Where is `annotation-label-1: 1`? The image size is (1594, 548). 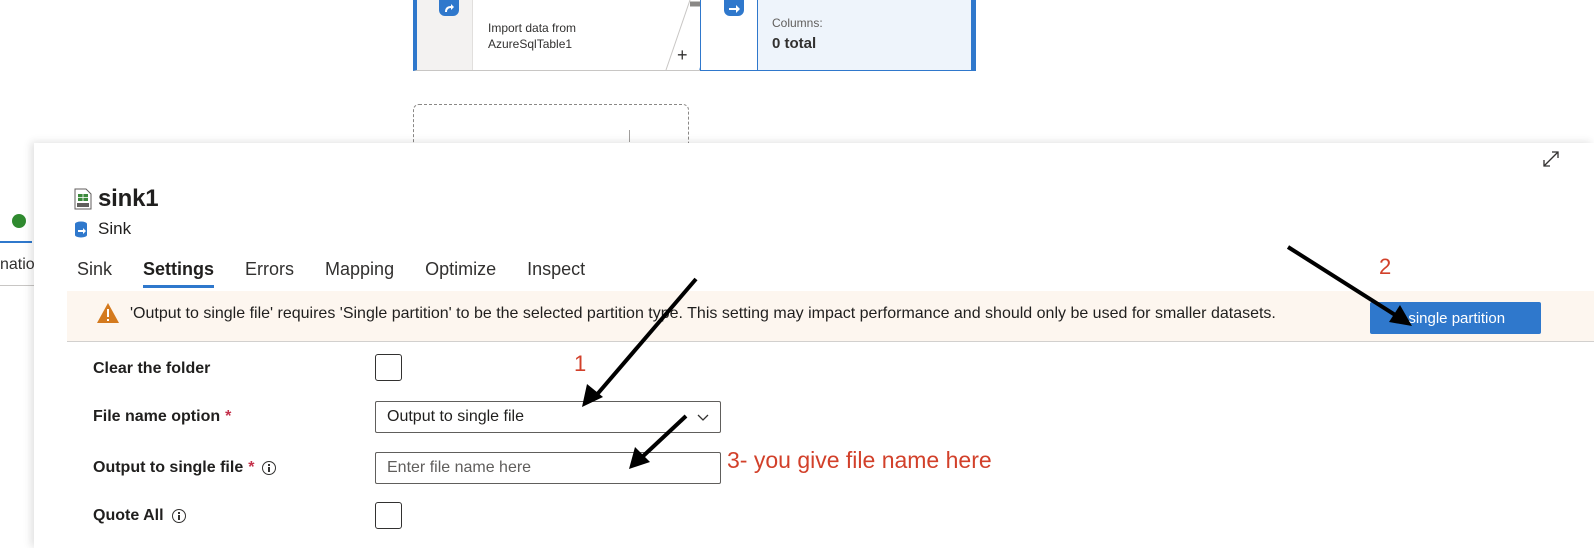
annotation-label-1: 1 is located at coordinates (580, 363).